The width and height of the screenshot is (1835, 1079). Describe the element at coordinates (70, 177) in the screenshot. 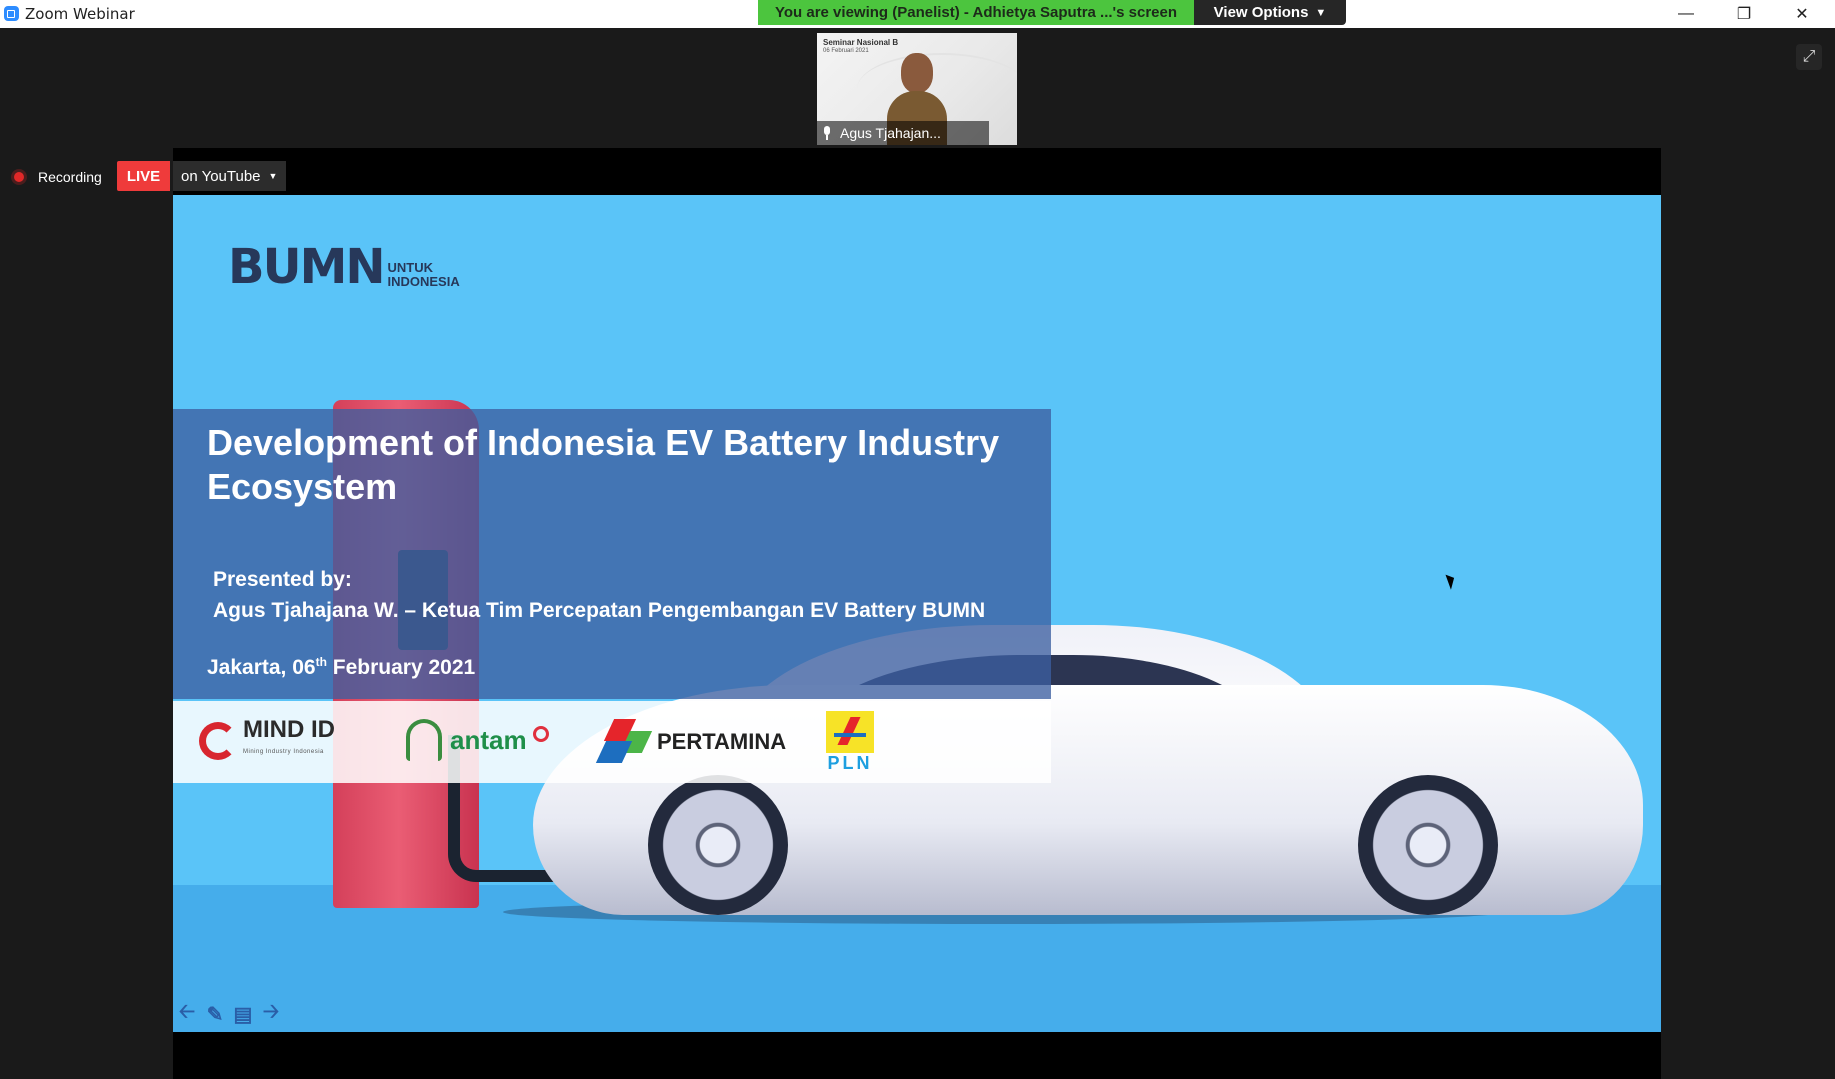

I see `recording-label: Recording` at that location.